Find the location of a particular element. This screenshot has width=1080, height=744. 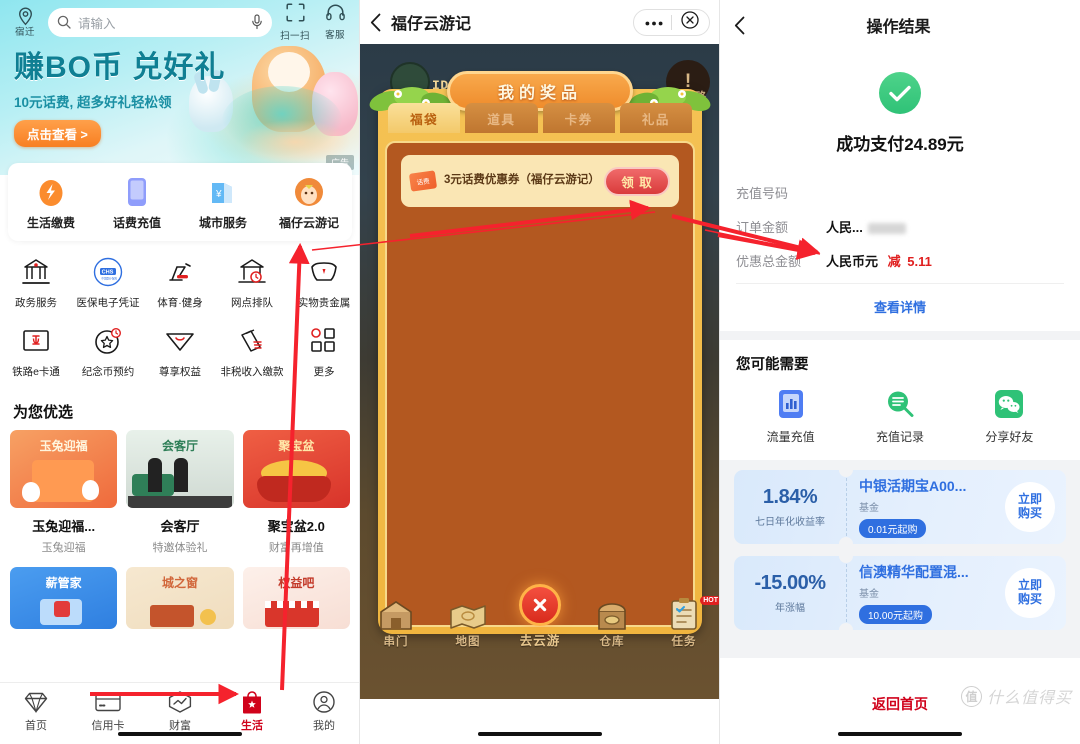

recommend-card: 玉兔迎福 玉兔迎福... 玉兔迎福 is located at coordinates (64, 492).